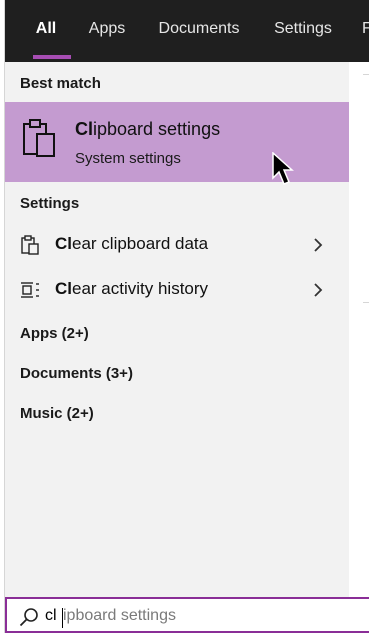 This screenshot has width=369, height=633. Describe the element at coordinates (50, 203) in the screenshot. I see `settings-heading: Settings` at that location.